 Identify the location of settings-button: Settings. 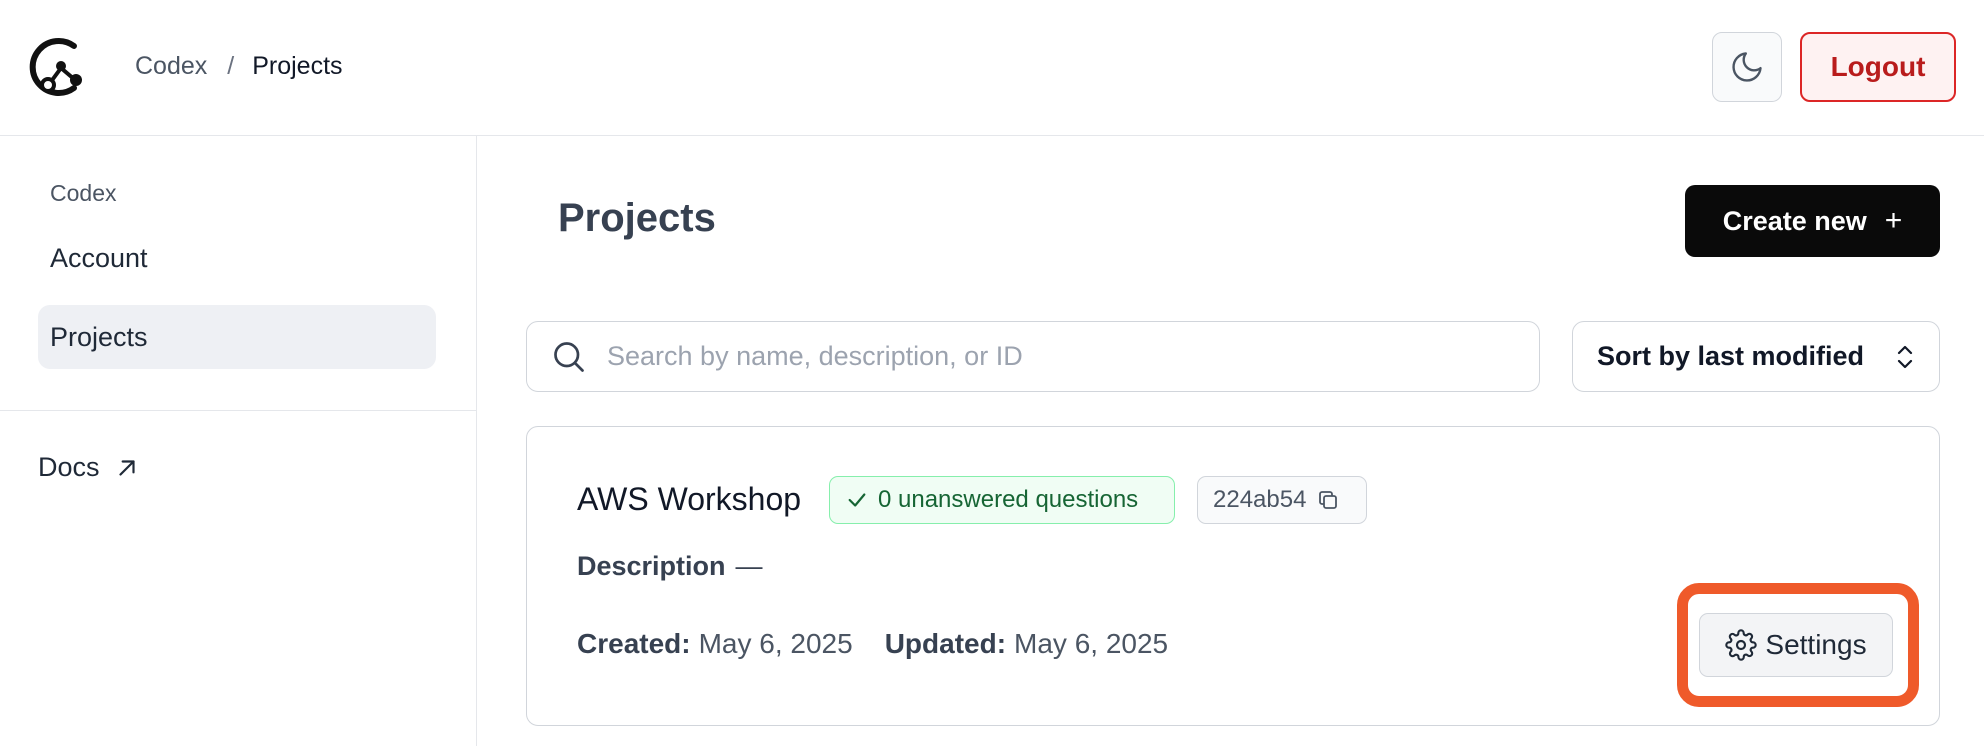
(1796, 645).